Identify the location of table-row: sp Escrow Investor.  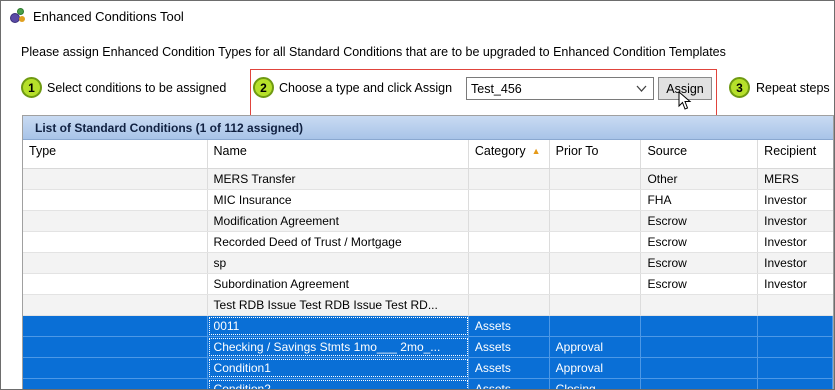
(428, 263).